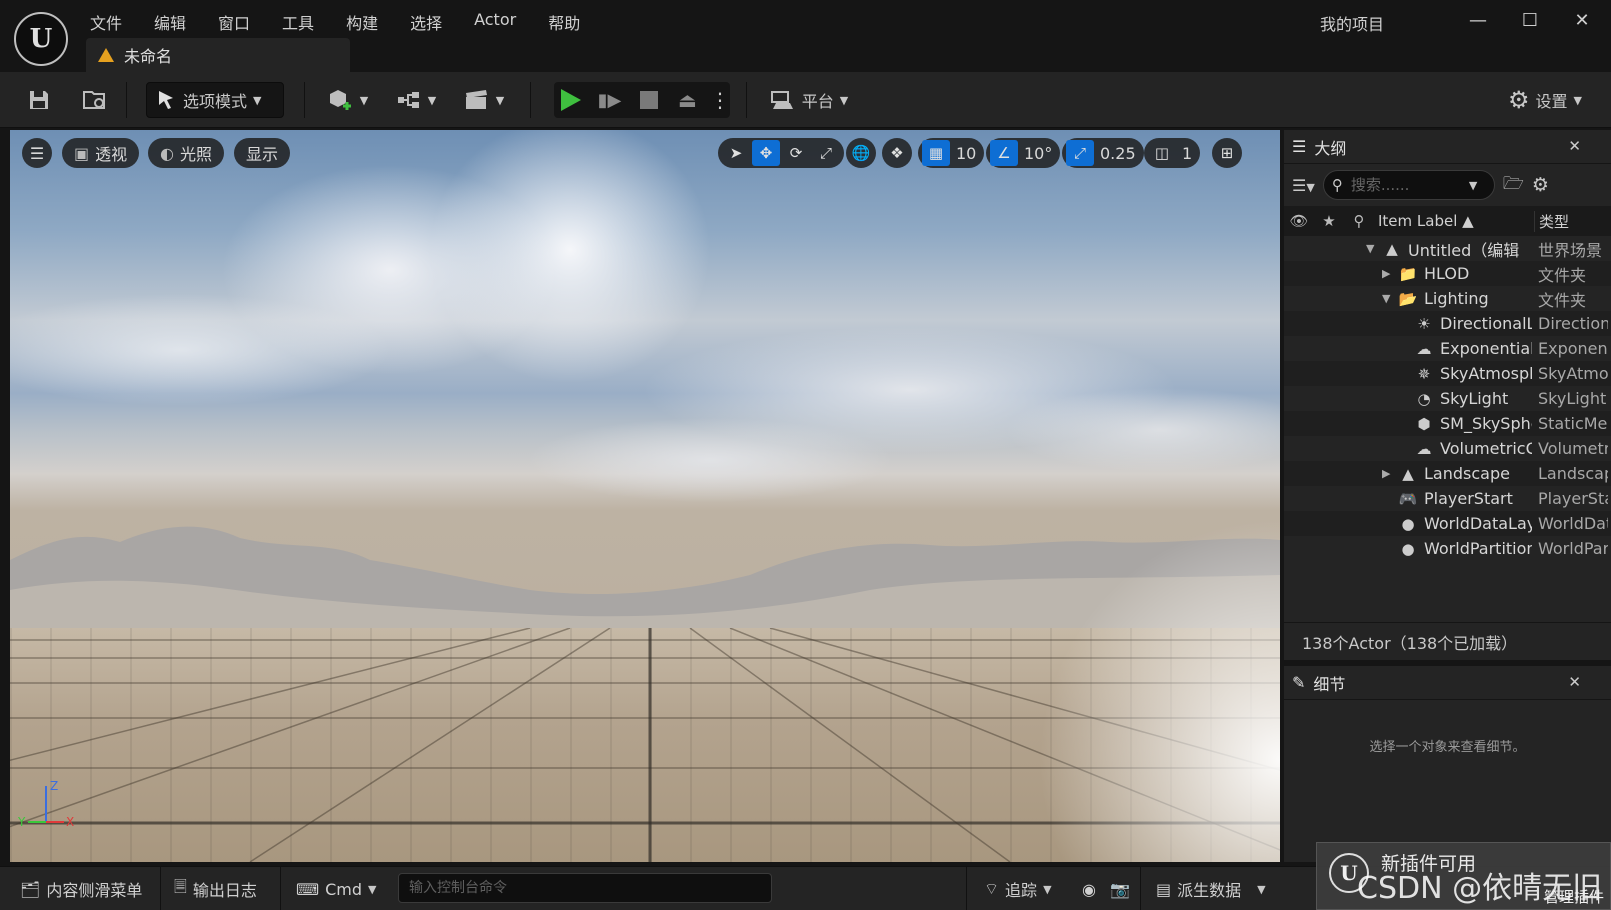 This screenshot has height=910, width=1611. What do you see at coordinates (1486, 448) in the screenshot?
I see `outliner-item-label: VolumetricCloud` at bounding box center [1486, 448].